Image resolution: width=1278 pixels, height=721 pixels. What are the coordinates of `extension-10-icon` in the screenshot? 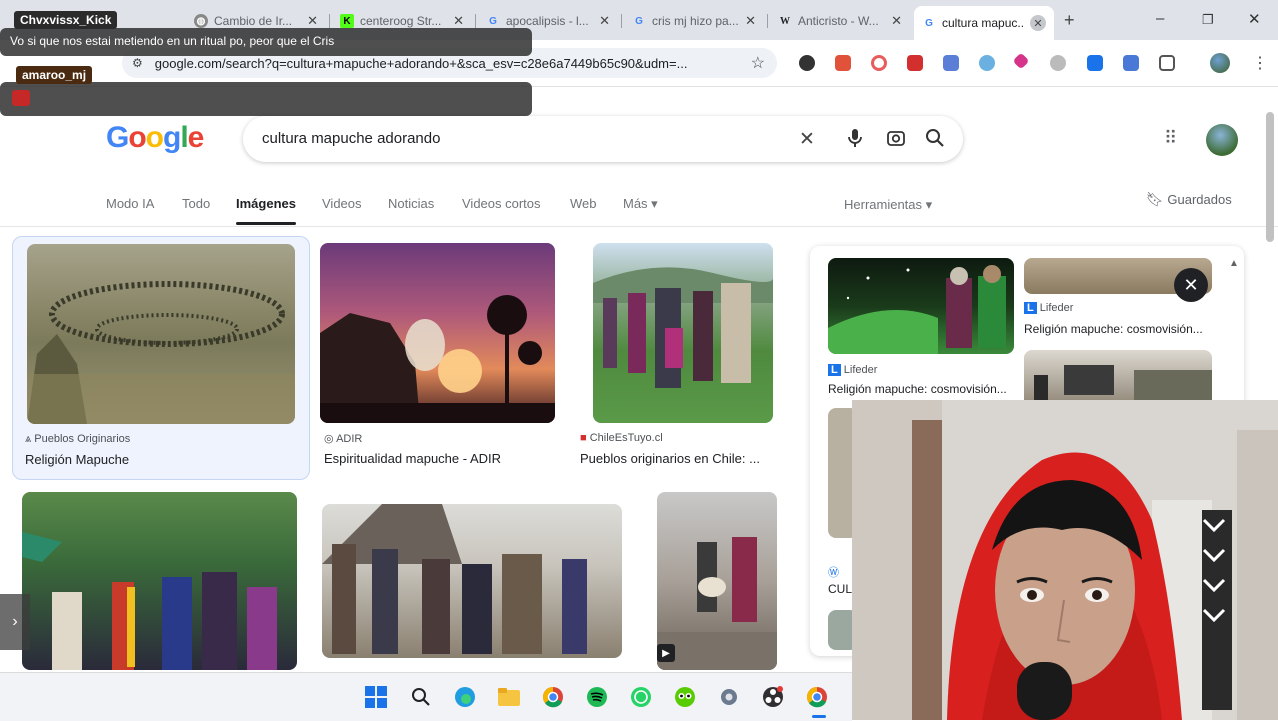 It's located at (1131, 63).